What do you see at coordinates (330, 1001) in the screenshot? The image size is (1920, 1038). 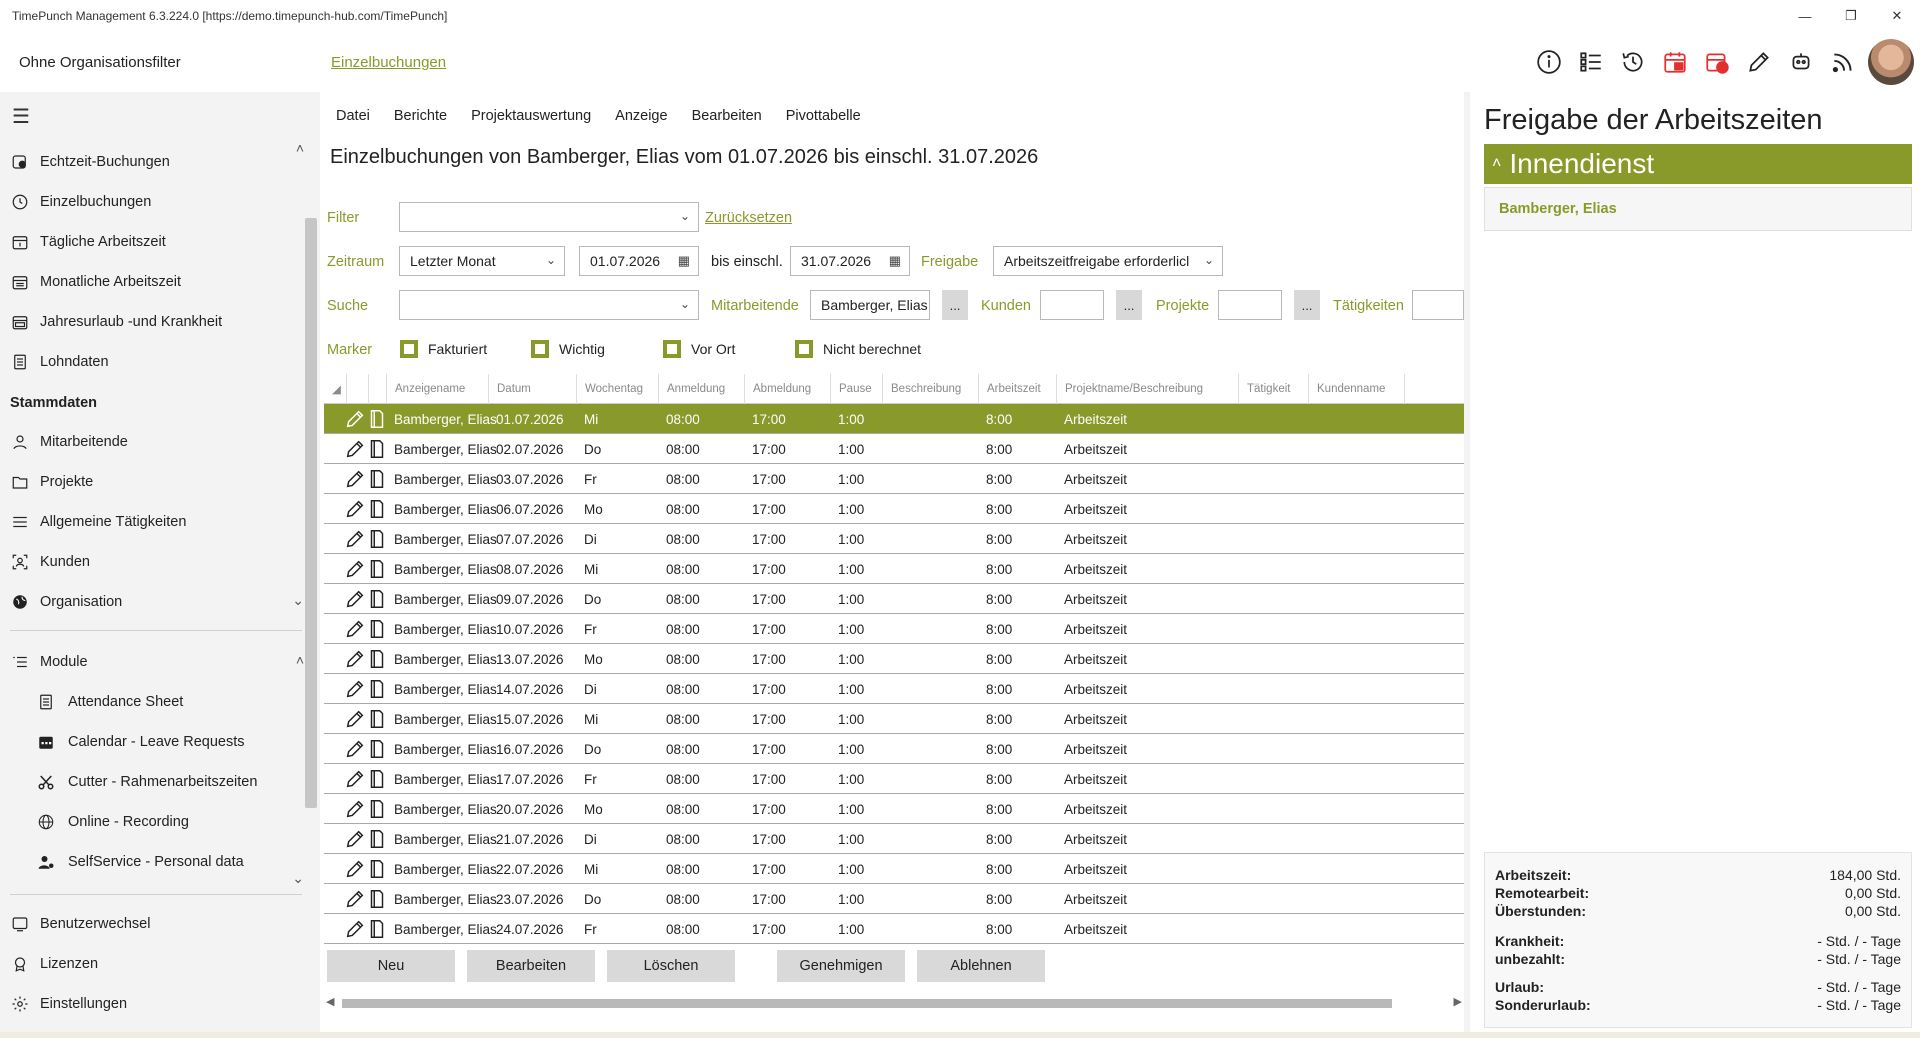 I see `scroll-left-icon: ◀` at bounding box center [330, 1001].